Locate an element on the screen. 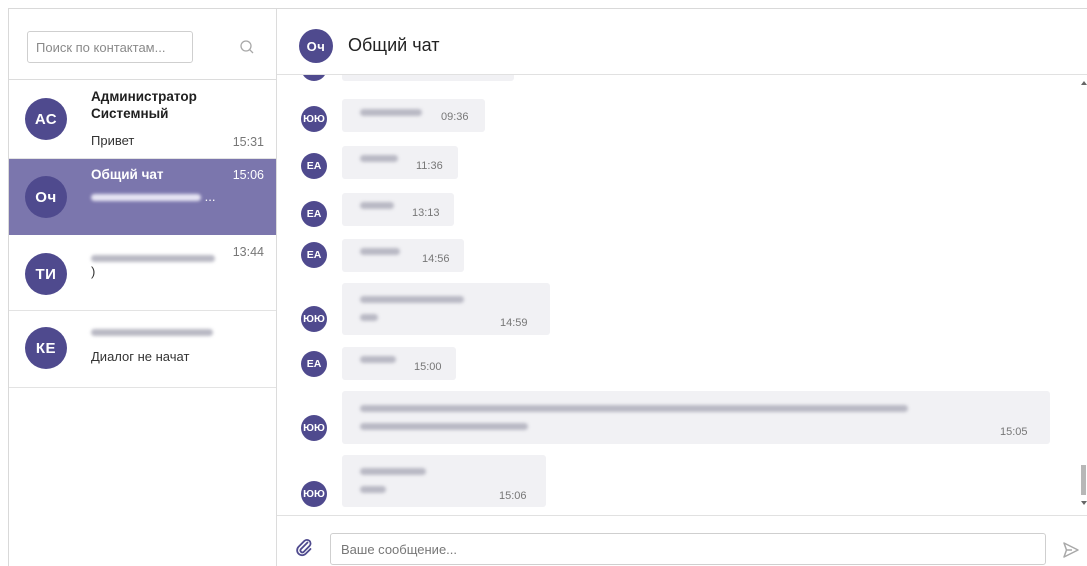 The image size is (1087, 566). contact-time: 13:44 is located at coordinates (248, 252).